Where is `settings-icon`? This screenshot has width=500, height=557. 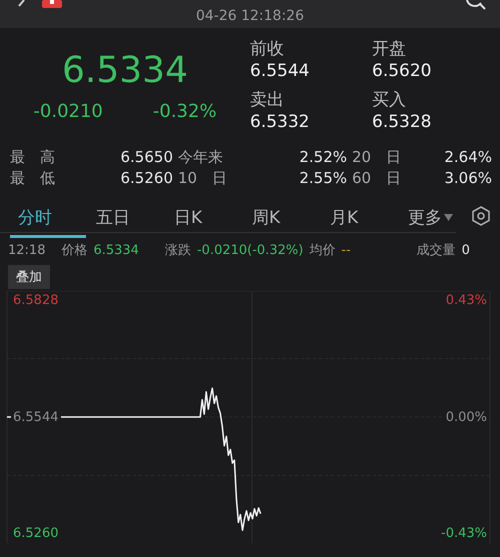 settings-icon is located at coordinates (481, 216).